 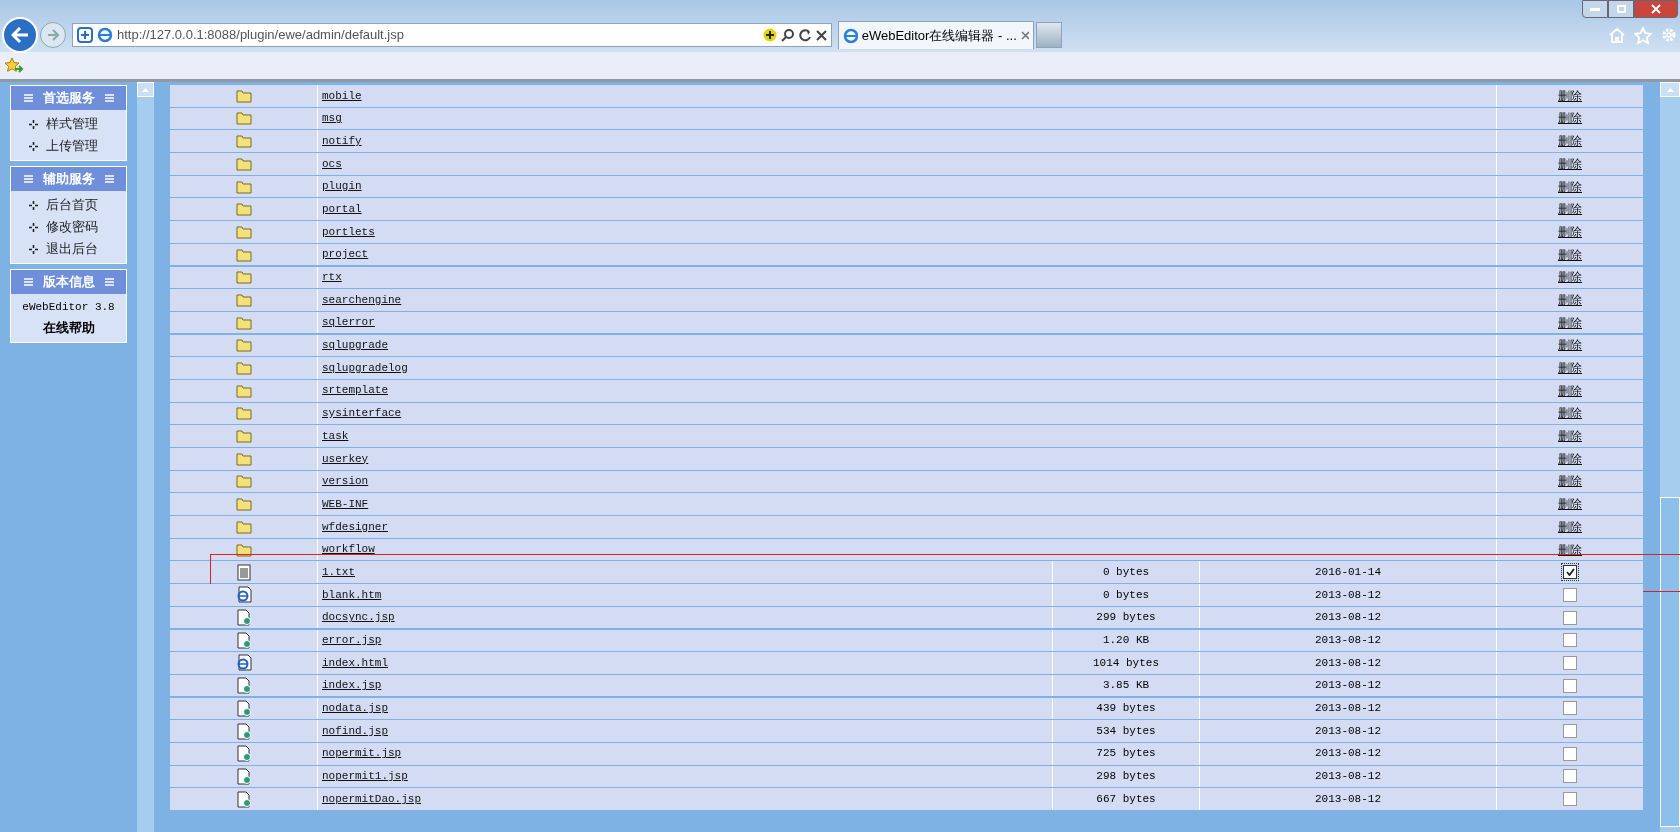 I want to click on file-link: WEB-INF, so click(x=345, y=504).